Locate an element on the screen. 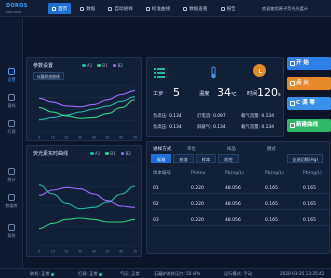  tab-qc: 质控 is located at coordinates (228, 158).